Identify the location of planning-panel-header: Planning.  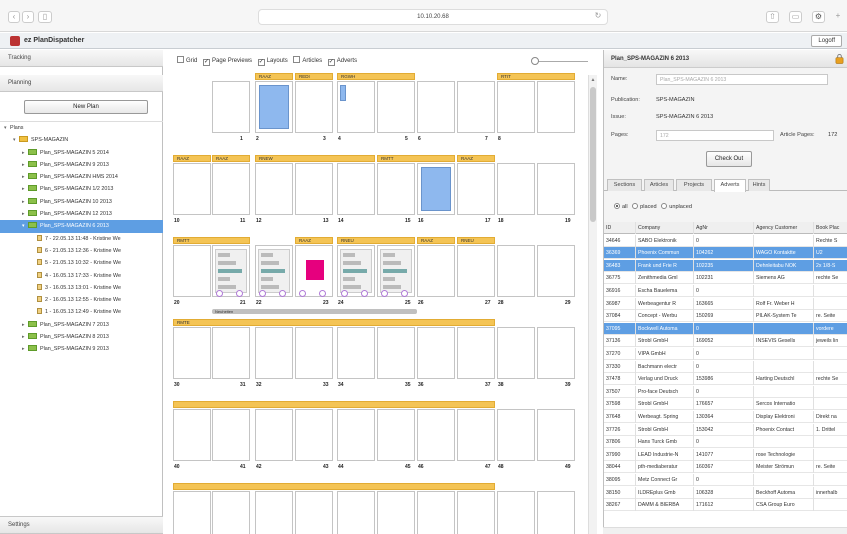
(81, 83).